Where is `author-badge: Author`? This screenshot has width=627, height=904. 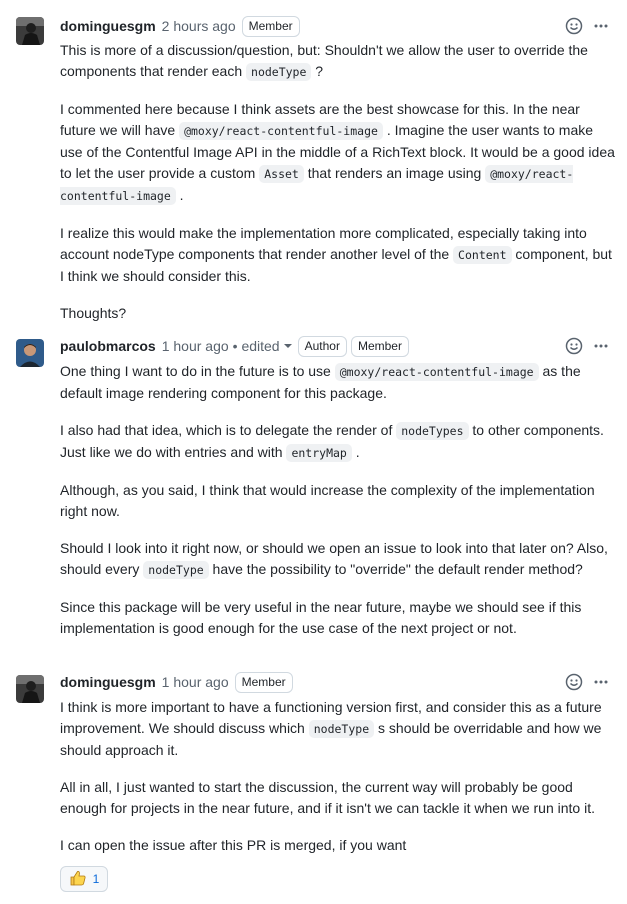 author-badge: Author is located at coordinates (322, 346).